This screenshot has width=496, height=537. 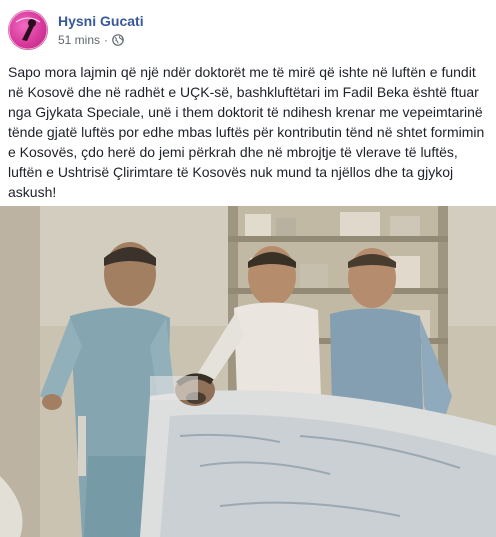 I want to click on post-timestamp: 51 mins, so click(x=79, y=40).